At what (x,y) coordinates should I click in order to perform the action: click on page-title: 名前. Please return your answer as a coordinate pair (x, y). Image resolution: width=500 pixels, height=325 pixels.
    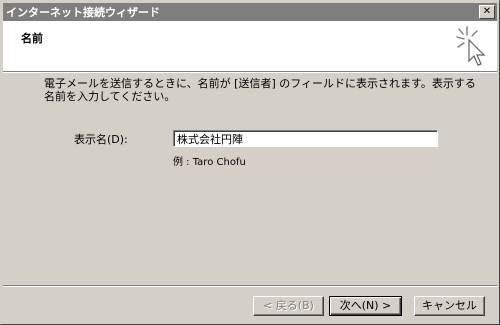
    Looking at the image, I should click on (32, 38).